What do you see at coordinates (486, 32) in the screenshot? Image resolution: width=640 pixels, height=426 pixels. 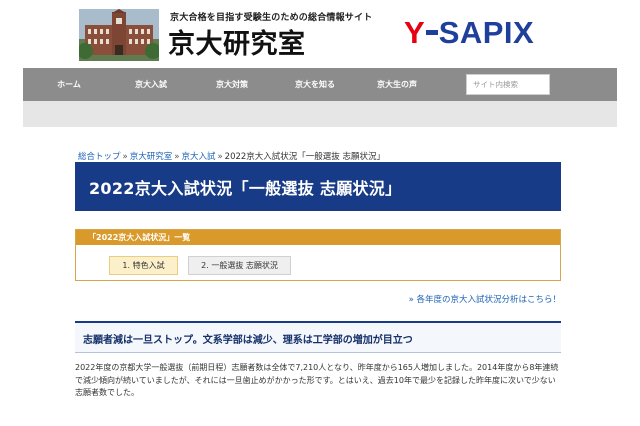 I see `ysapix-logo-sapix: SAPIX` at bounding box center [486, 32].